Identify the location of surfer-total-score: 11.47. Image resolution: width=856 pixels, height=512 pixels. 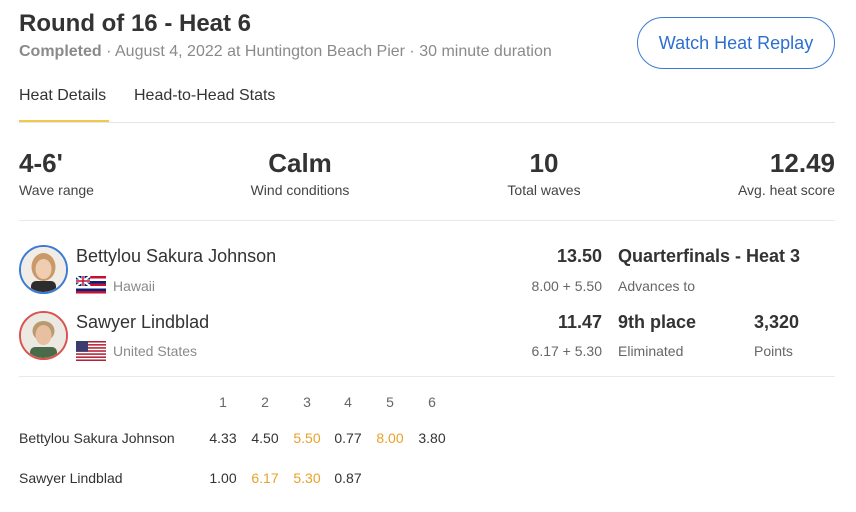
(579, 322).